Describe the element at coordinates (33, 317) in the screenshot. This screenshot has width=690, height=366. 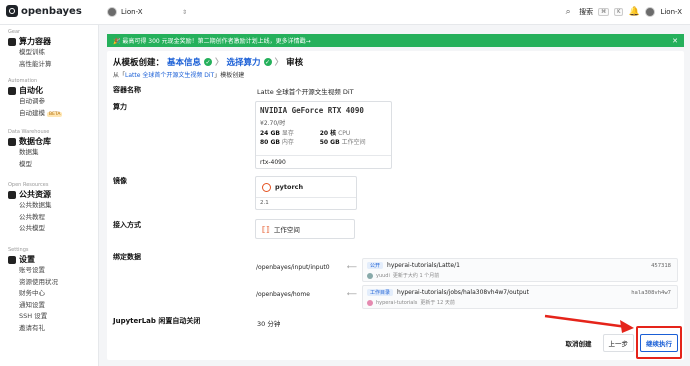
I see `sidebar-item-ssh: SSH 设置` at that location.